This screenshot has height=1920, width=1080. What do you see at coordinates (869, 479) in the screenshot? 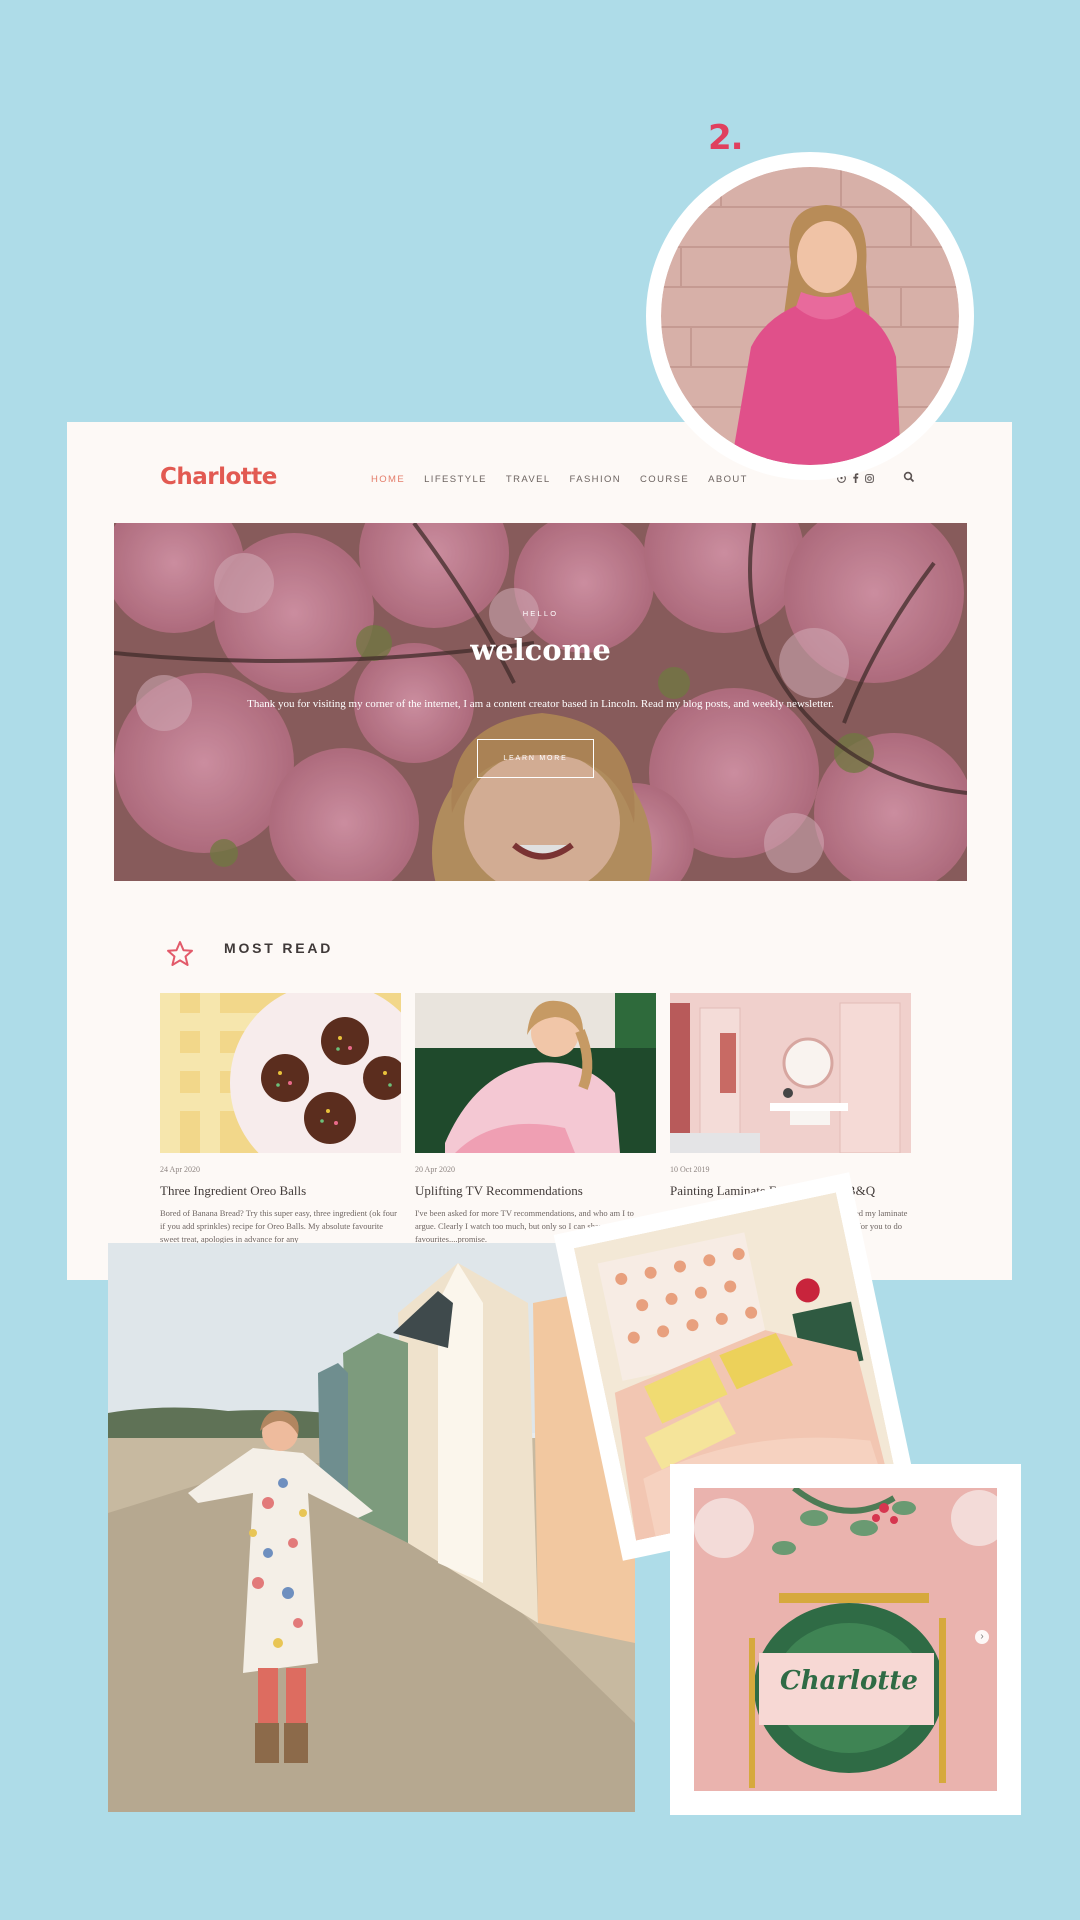
I see `instagram-icon` at bounding box center [869, 479].